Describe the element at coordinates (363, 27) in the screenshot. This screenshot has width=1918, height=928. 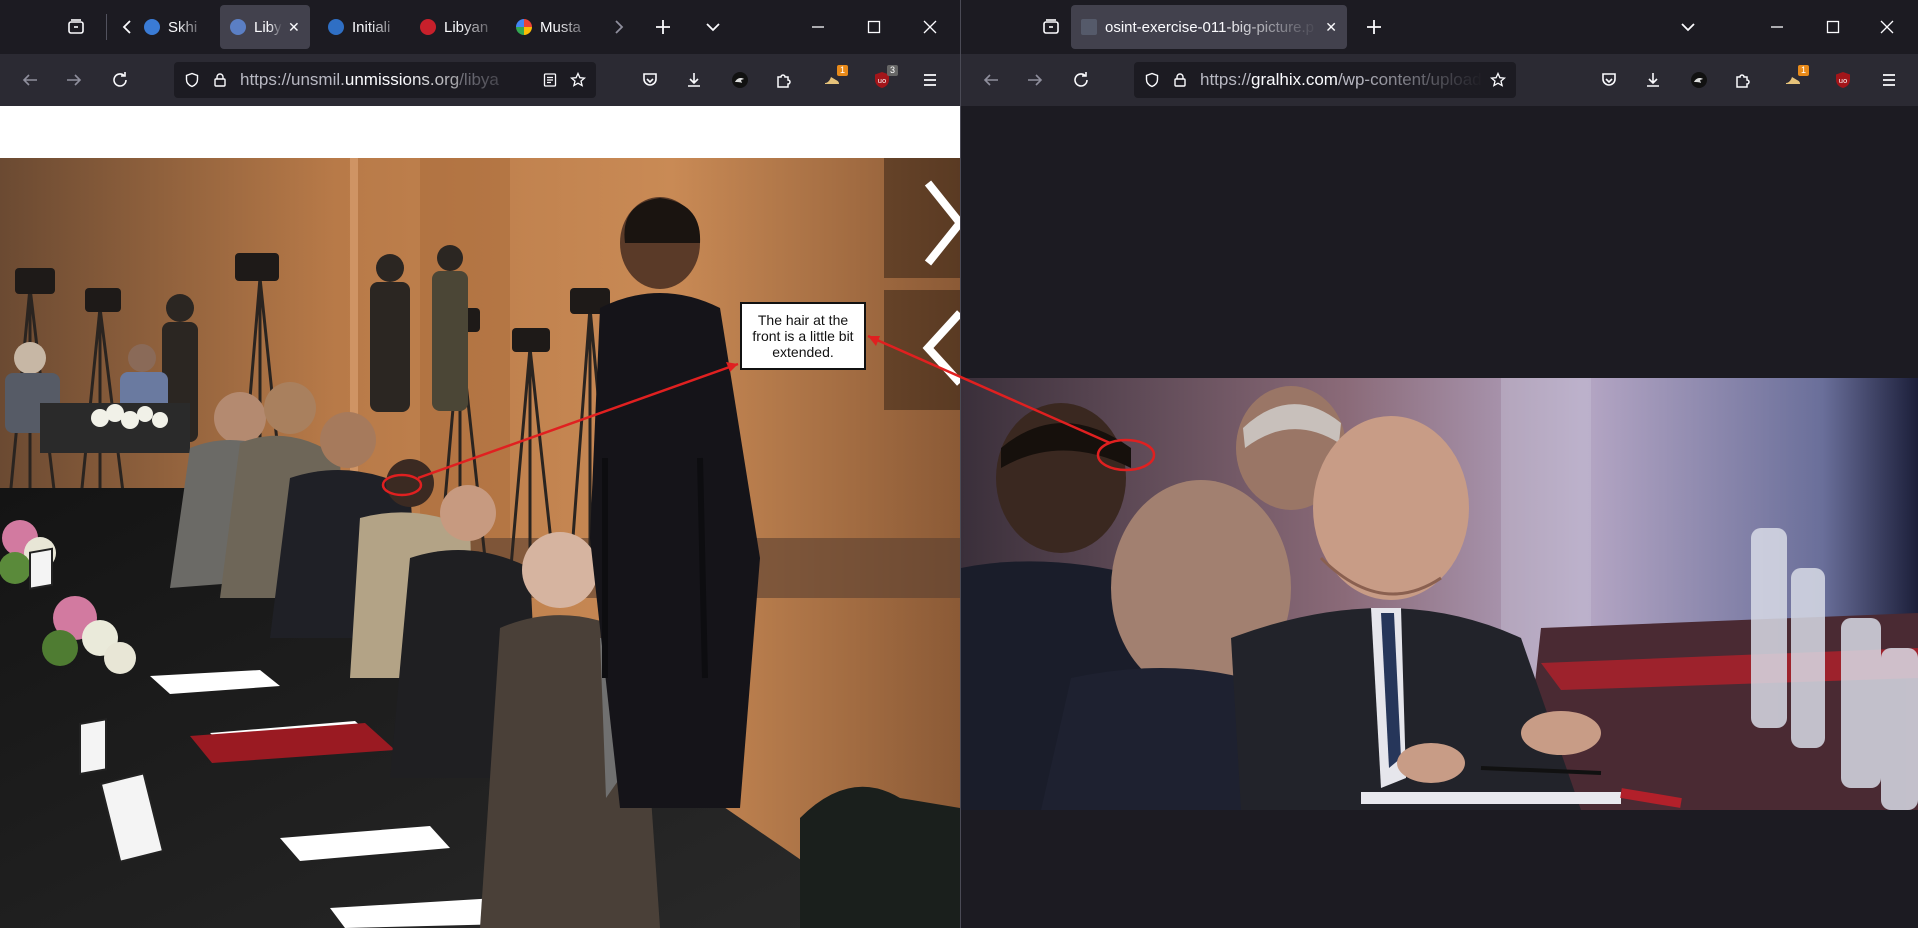
I see `tab-initiali: Initiali` at that location.